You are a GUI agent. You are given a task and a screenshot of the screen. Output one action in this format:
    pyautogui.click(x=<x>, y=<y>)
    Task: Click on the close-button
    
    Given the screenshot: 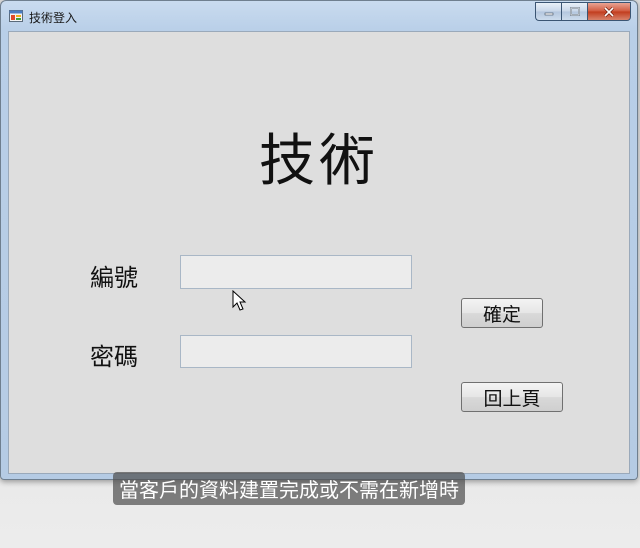 What is the action you would take?
    pyautogui.click(x=609, y=11)
    